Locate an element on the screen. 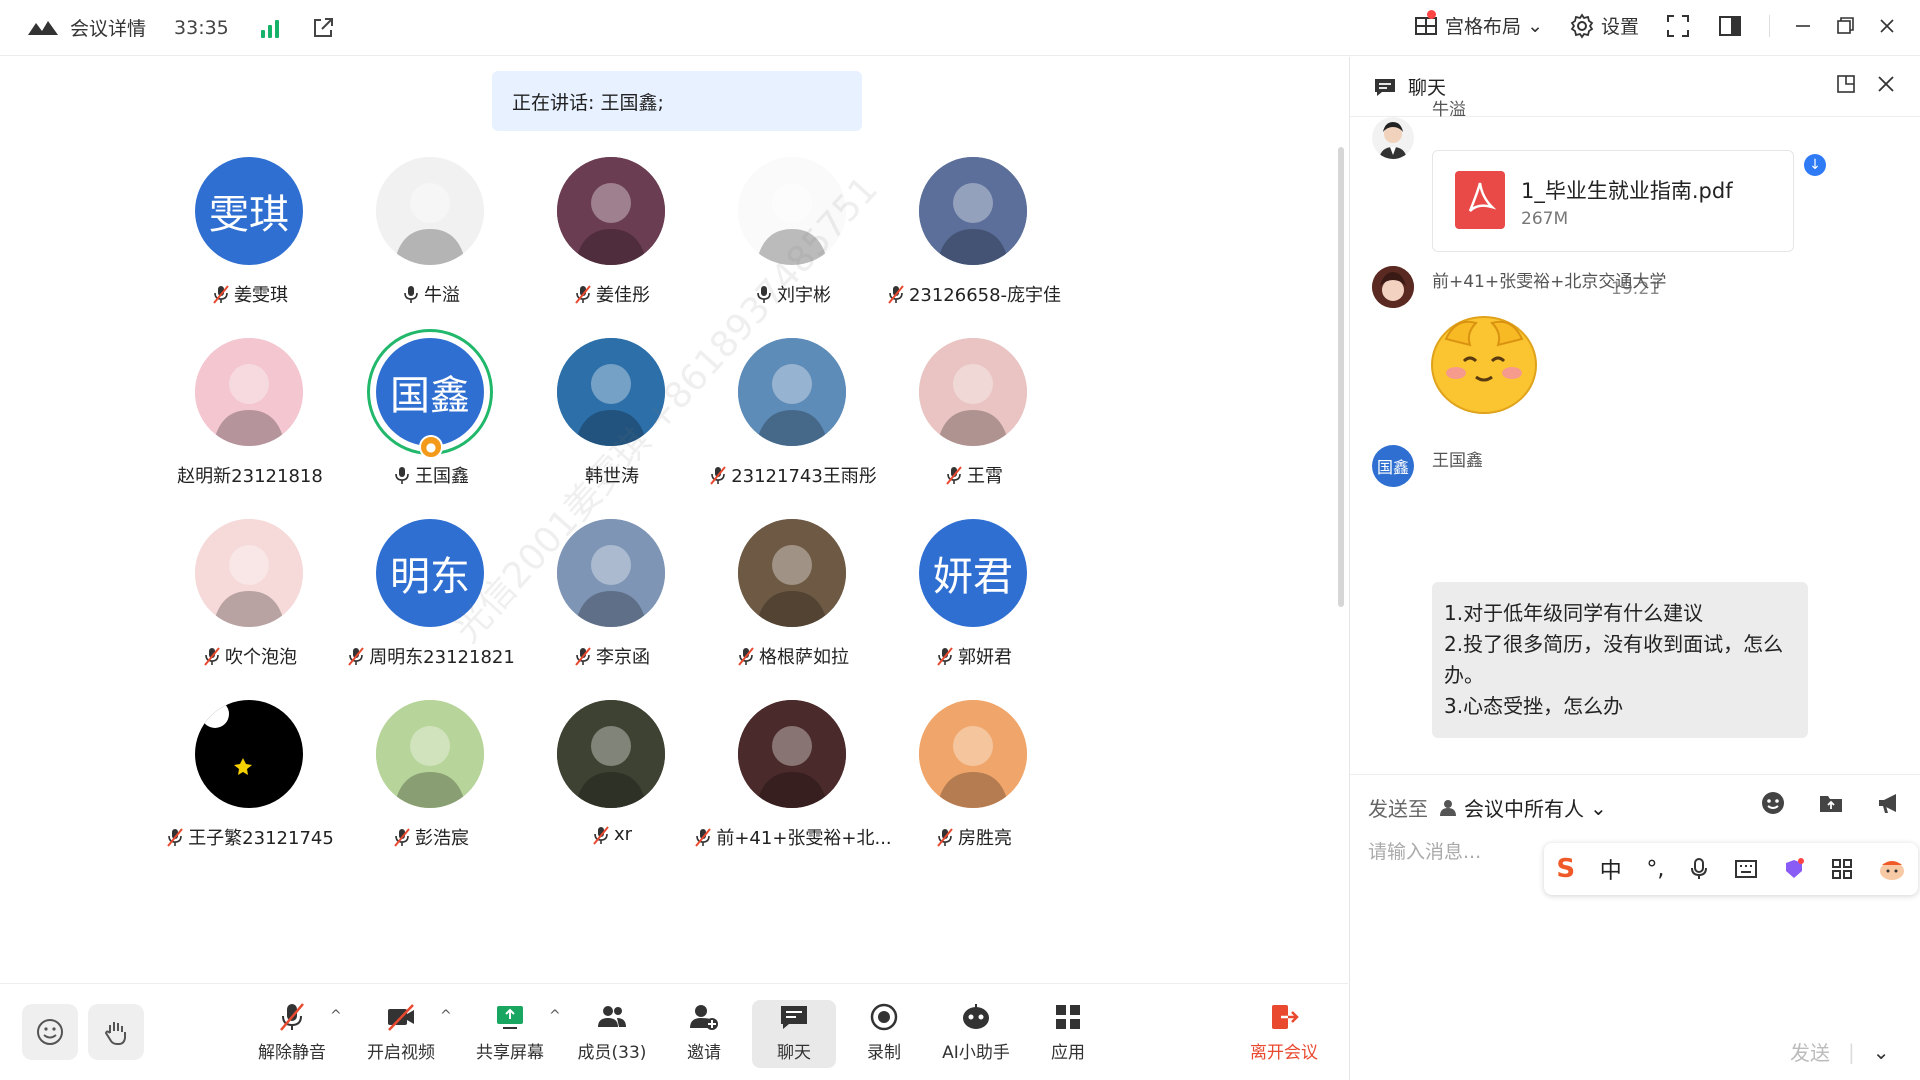 This screenshot has width=1920, height=1080. start-video-label: 开启视频 is located at coordinates (401, 1053).